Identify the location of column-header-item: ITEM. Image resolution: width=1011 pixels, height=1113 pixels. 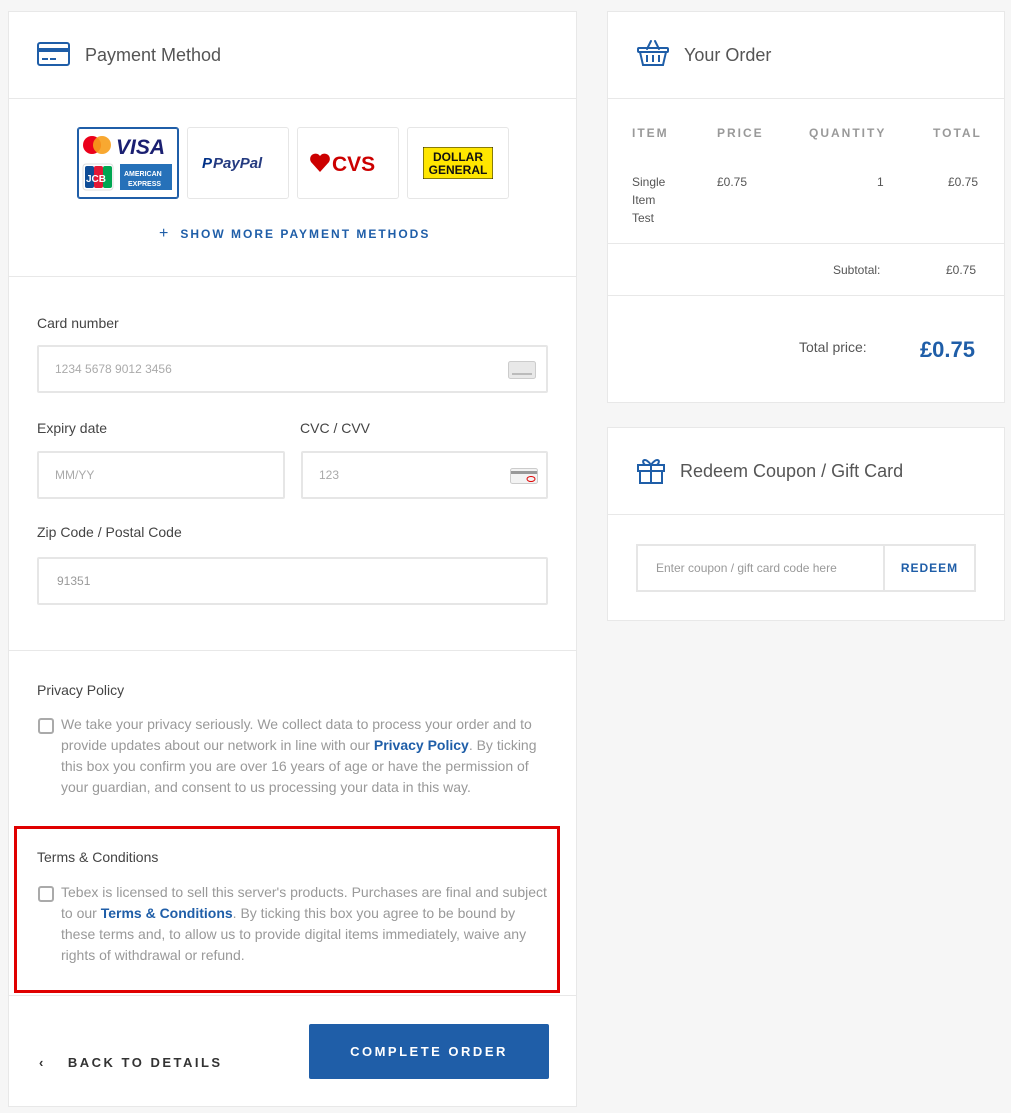
(650, 133).